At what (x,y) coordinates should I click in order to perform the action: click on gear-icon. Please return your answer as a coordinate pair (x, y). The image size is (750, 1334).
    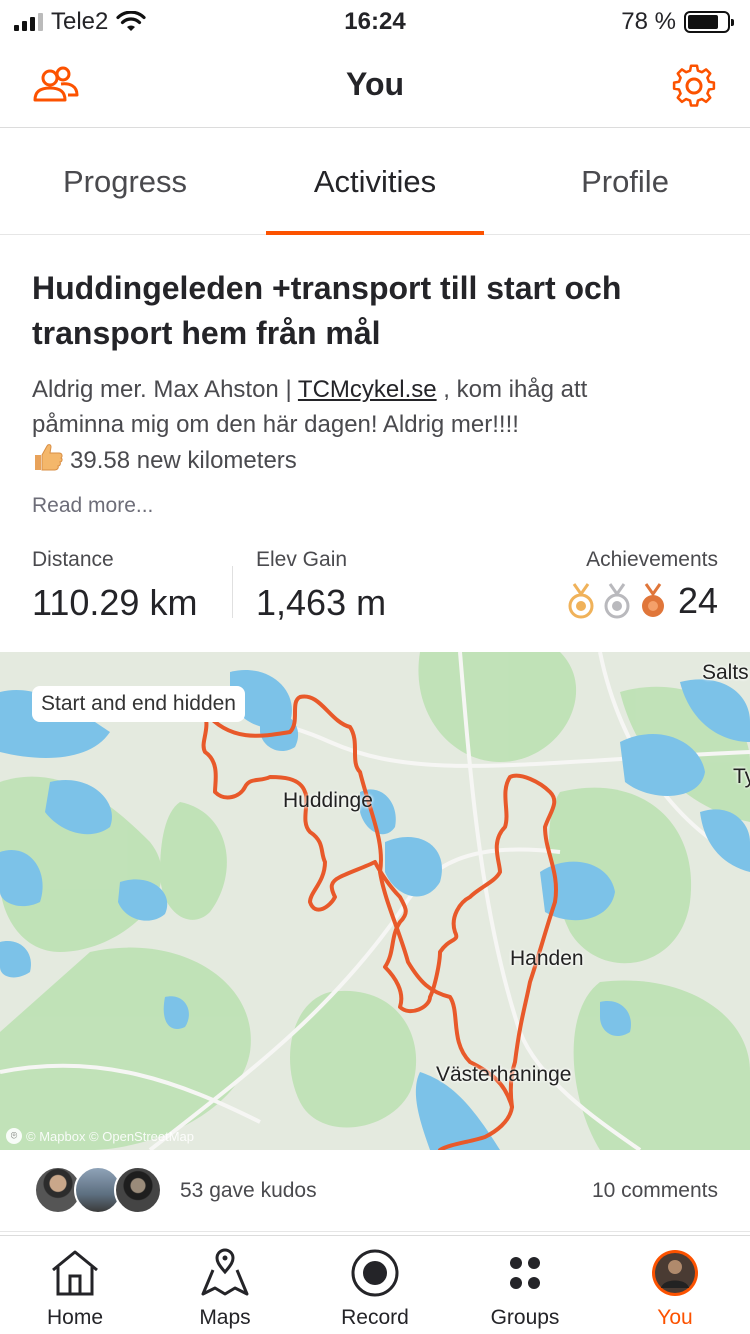
    Looking at the image, I should click on (694, 86).